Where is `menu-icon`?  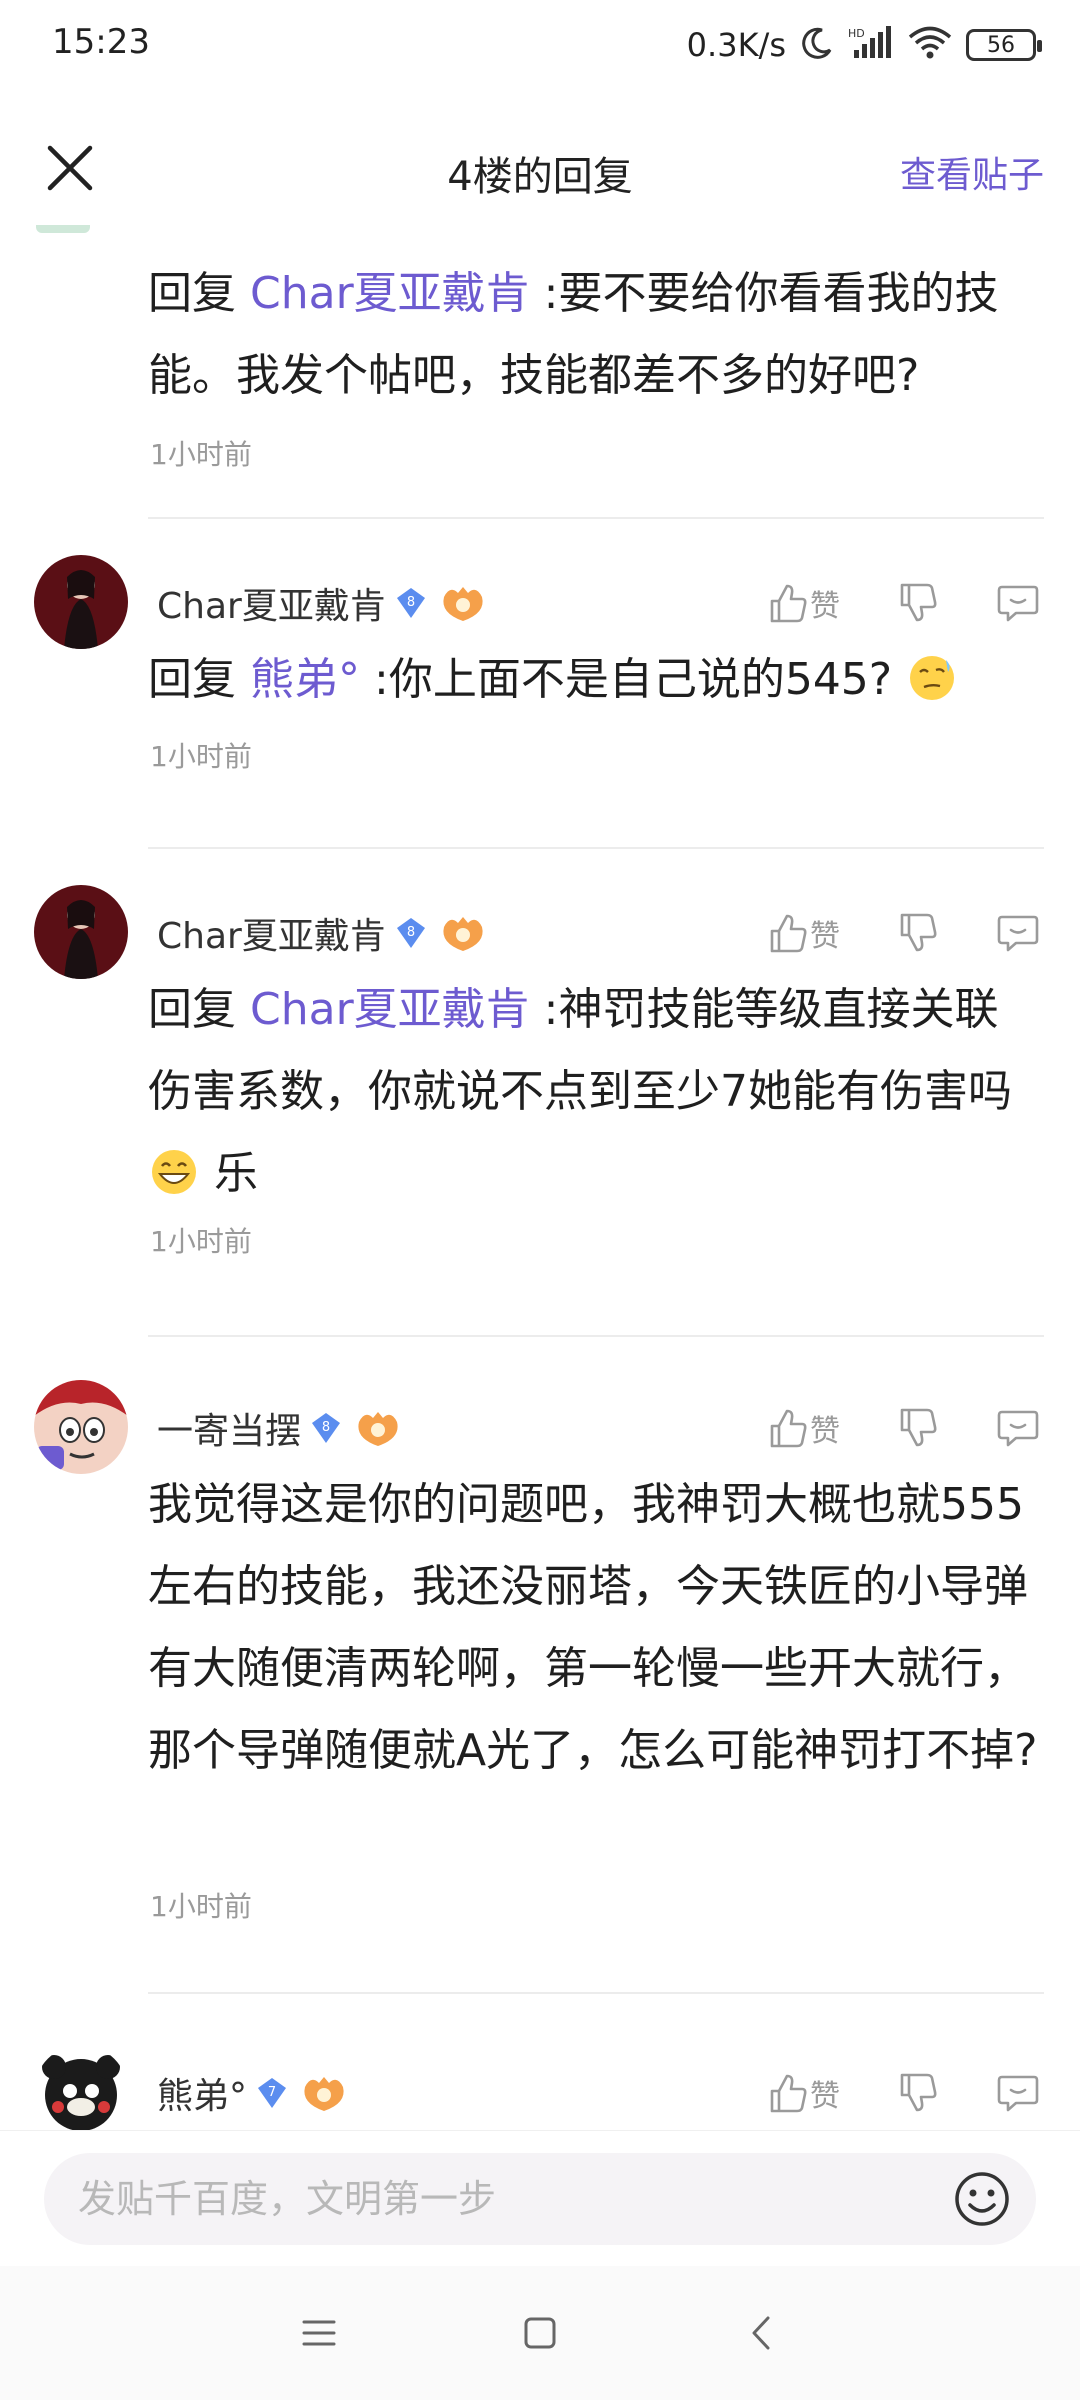
menu-icon is located at coordinates (319, 2333).